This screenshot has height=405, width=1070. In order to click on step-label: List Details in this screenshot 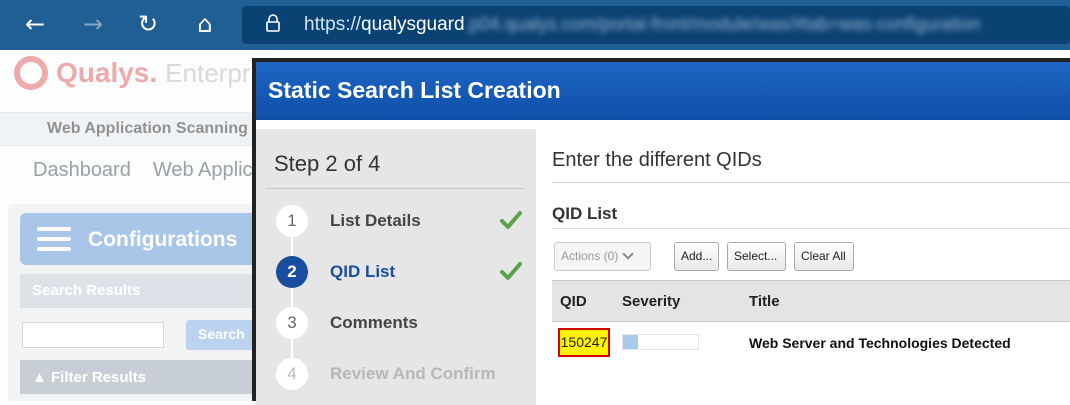, I will do `click(375, 220)`.